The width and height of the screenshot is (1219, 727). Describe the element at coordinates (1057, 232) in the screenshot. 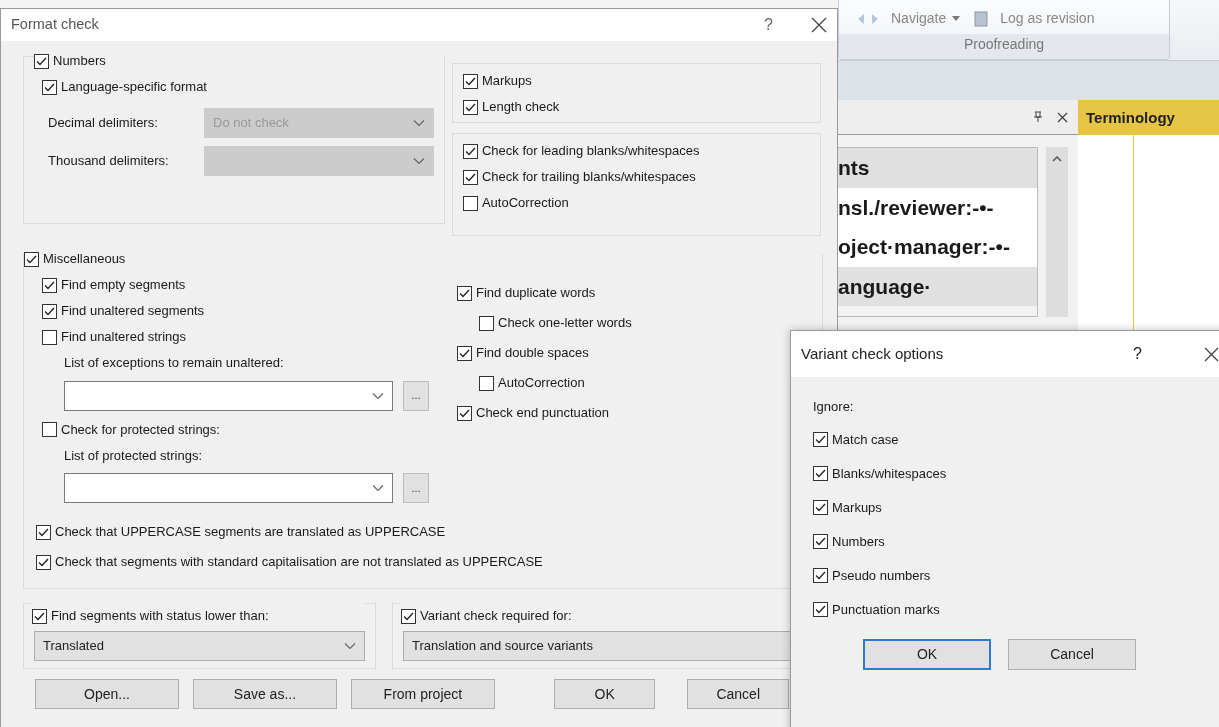

I see `scrollbar` at that location.